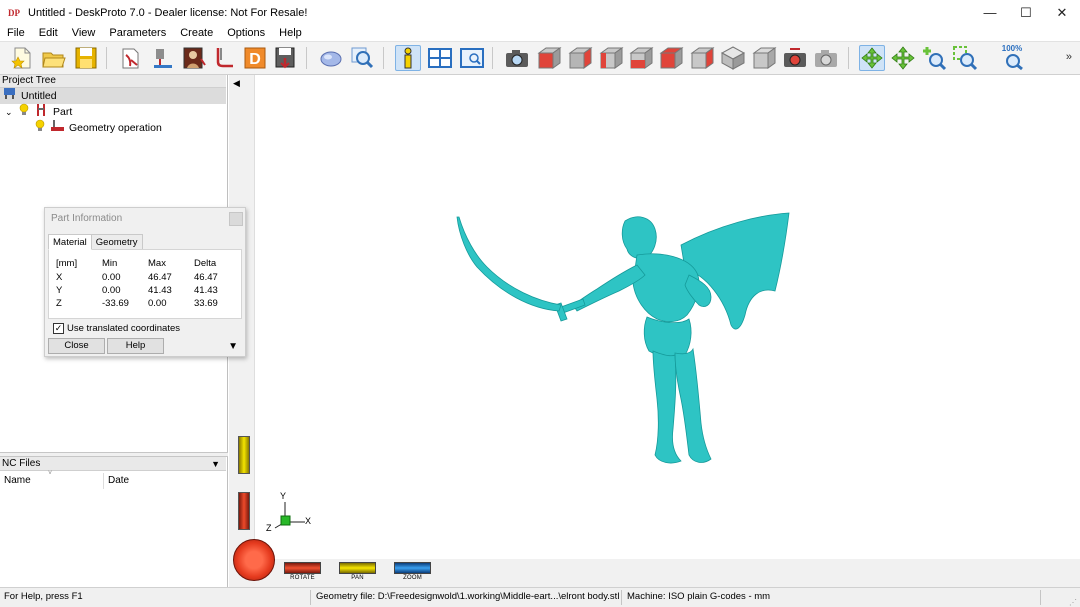 The image size is (1080, 607). I want to click on menu-view: View, so click(84, 33).